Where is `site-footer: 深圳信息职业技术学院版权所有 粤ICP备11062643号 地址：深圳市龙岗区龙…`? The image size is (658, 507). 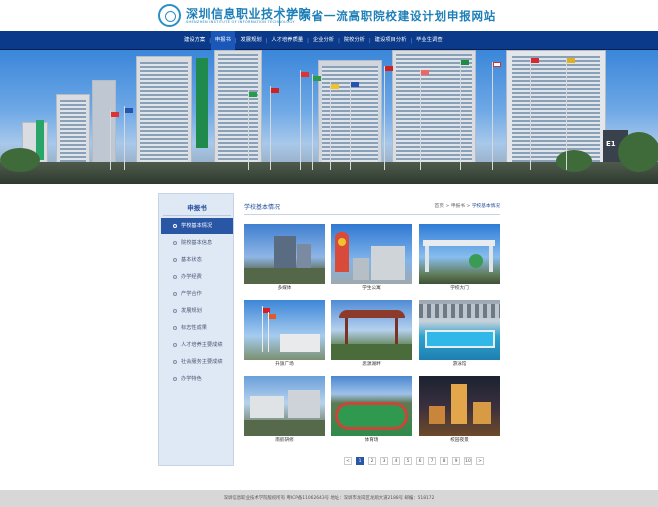
site-footer: 深圳信息职业技术学院版权所有 粤ICP备11062643号 地址：深圳市龙岗区龙… is located at coordinates (329, 498).